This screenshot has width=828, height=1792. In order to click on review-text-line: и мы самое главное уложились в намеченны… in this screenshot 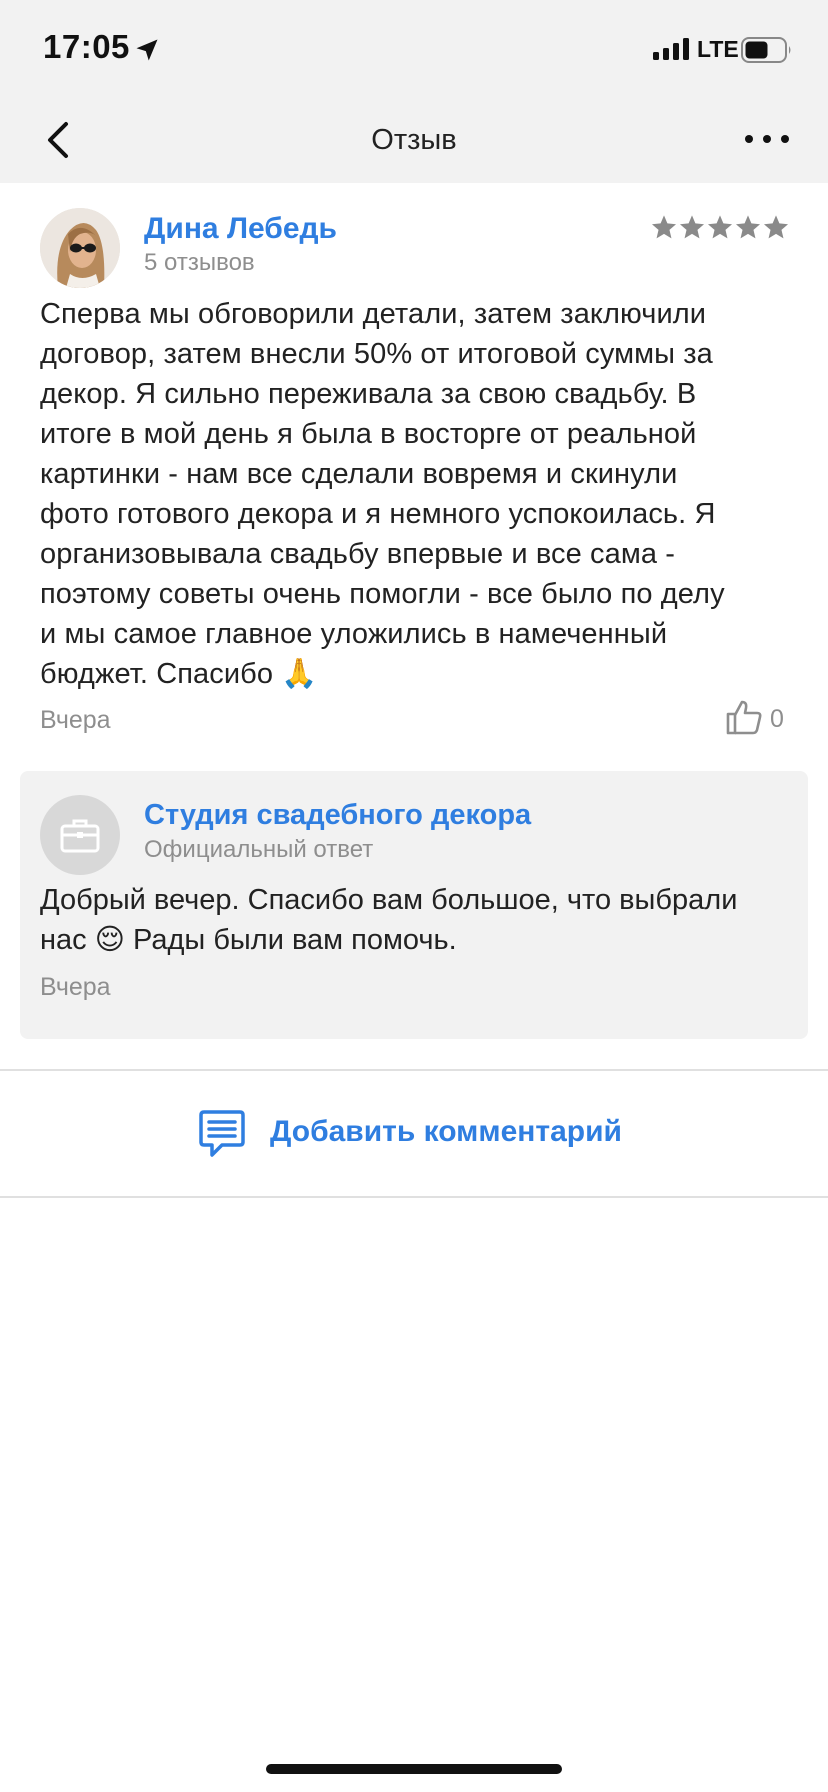, I will do `click(354, 634)`.